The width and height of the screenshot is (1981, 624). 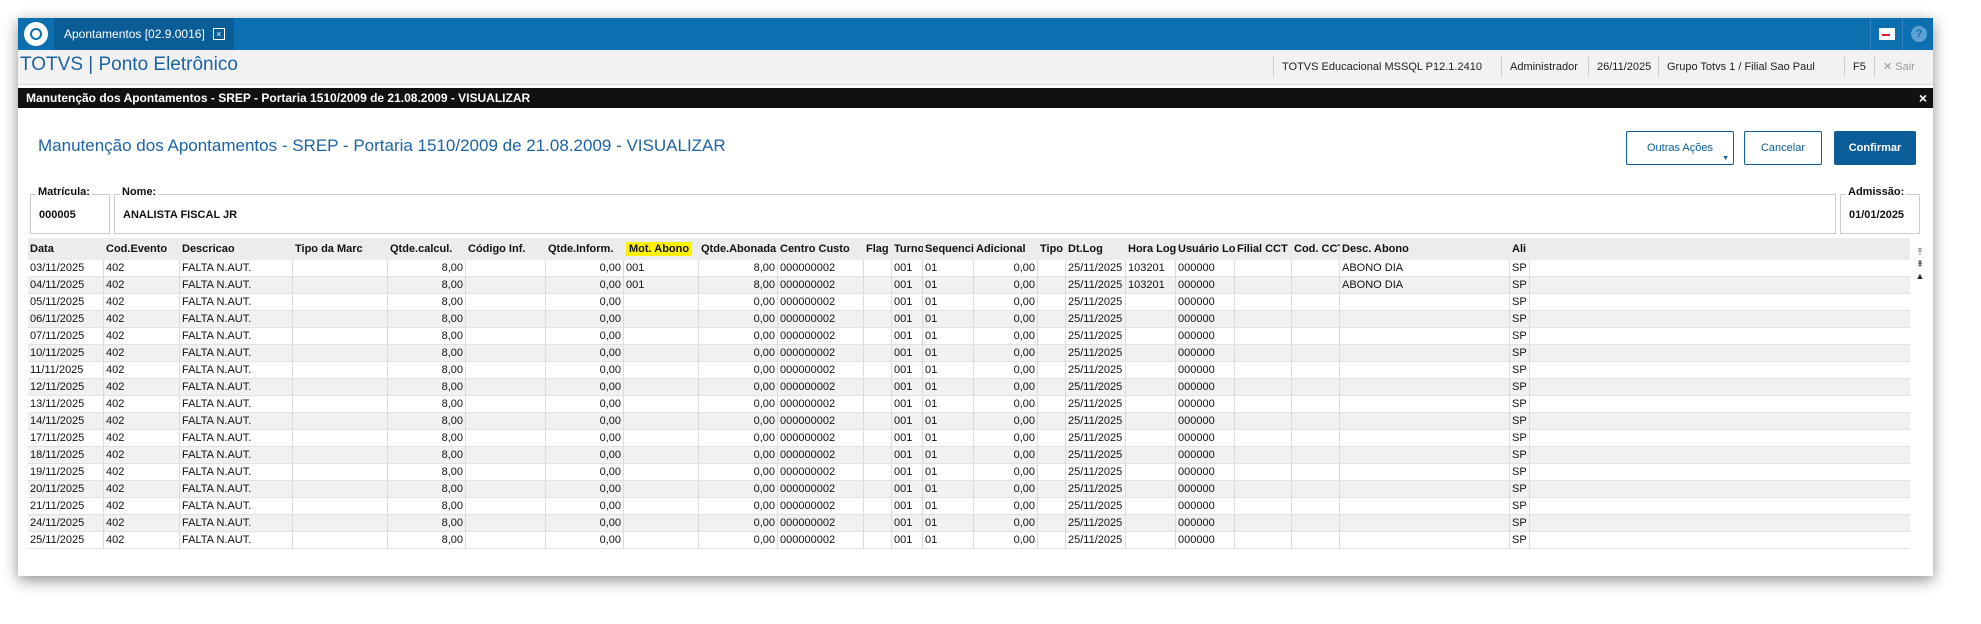 What do you see at coordinates (144, 34) in the screenshot?
I see `tab-apontamentos: Apontamentos [02.9.0016] ×` at bounding box center [144, 34].